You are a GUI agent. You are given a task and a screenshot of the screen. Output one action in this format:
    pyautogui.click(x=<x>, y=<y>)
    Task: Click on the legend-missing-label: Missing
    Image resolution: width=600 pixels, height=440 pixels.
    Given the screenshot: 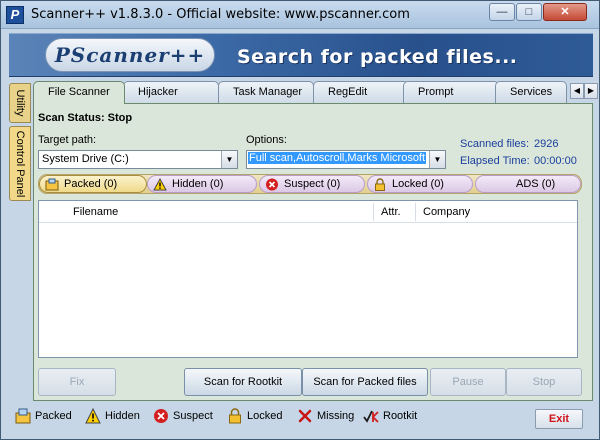 What is the action you would take?
    pyautogui.click(x=336, y=416)
    